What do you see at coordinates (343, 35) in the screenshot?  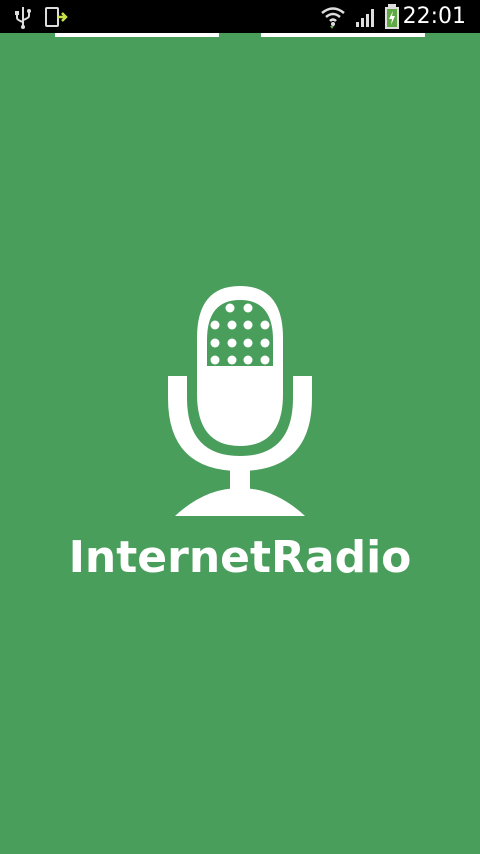 I see `progress-line-right` at bounding box center [343, 35].